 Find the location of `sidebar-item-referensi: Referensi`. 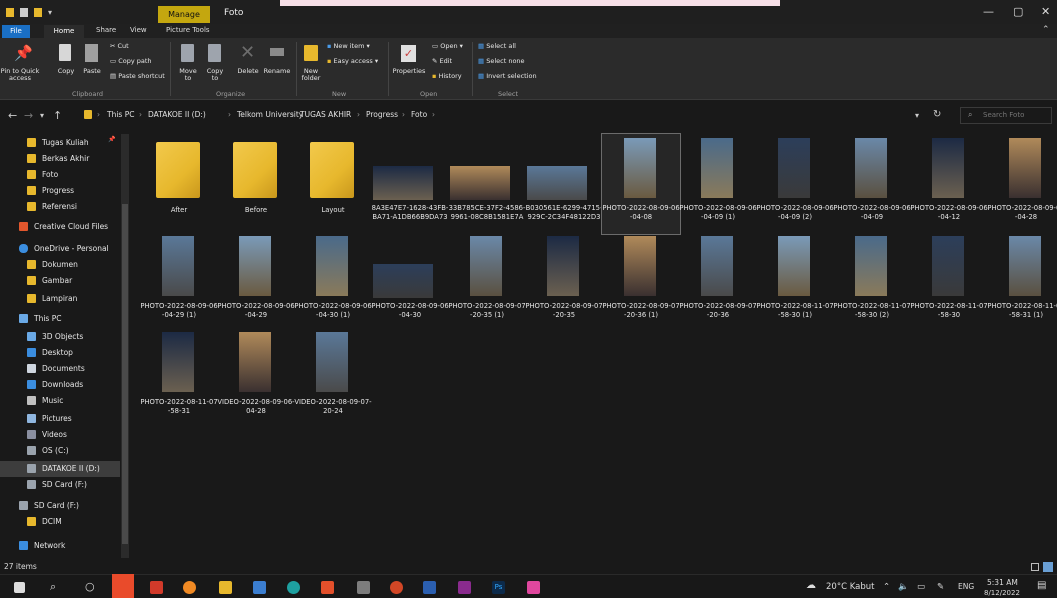

sidebar-item-referensi: Referensi is located at coordinates (60, 207).